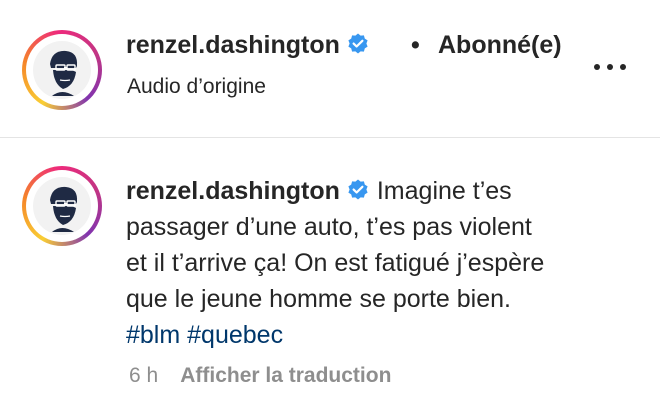 The height and width of the screenshot is (414, 660). I want to click on follow-status-button: Abonné(e), so click(500, 45).